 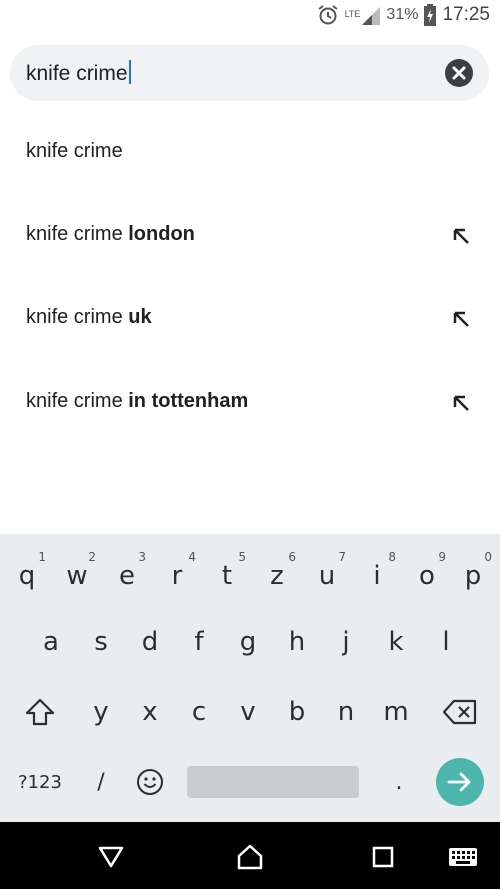 I want to click on back-icon, so click(x=111, y=857).